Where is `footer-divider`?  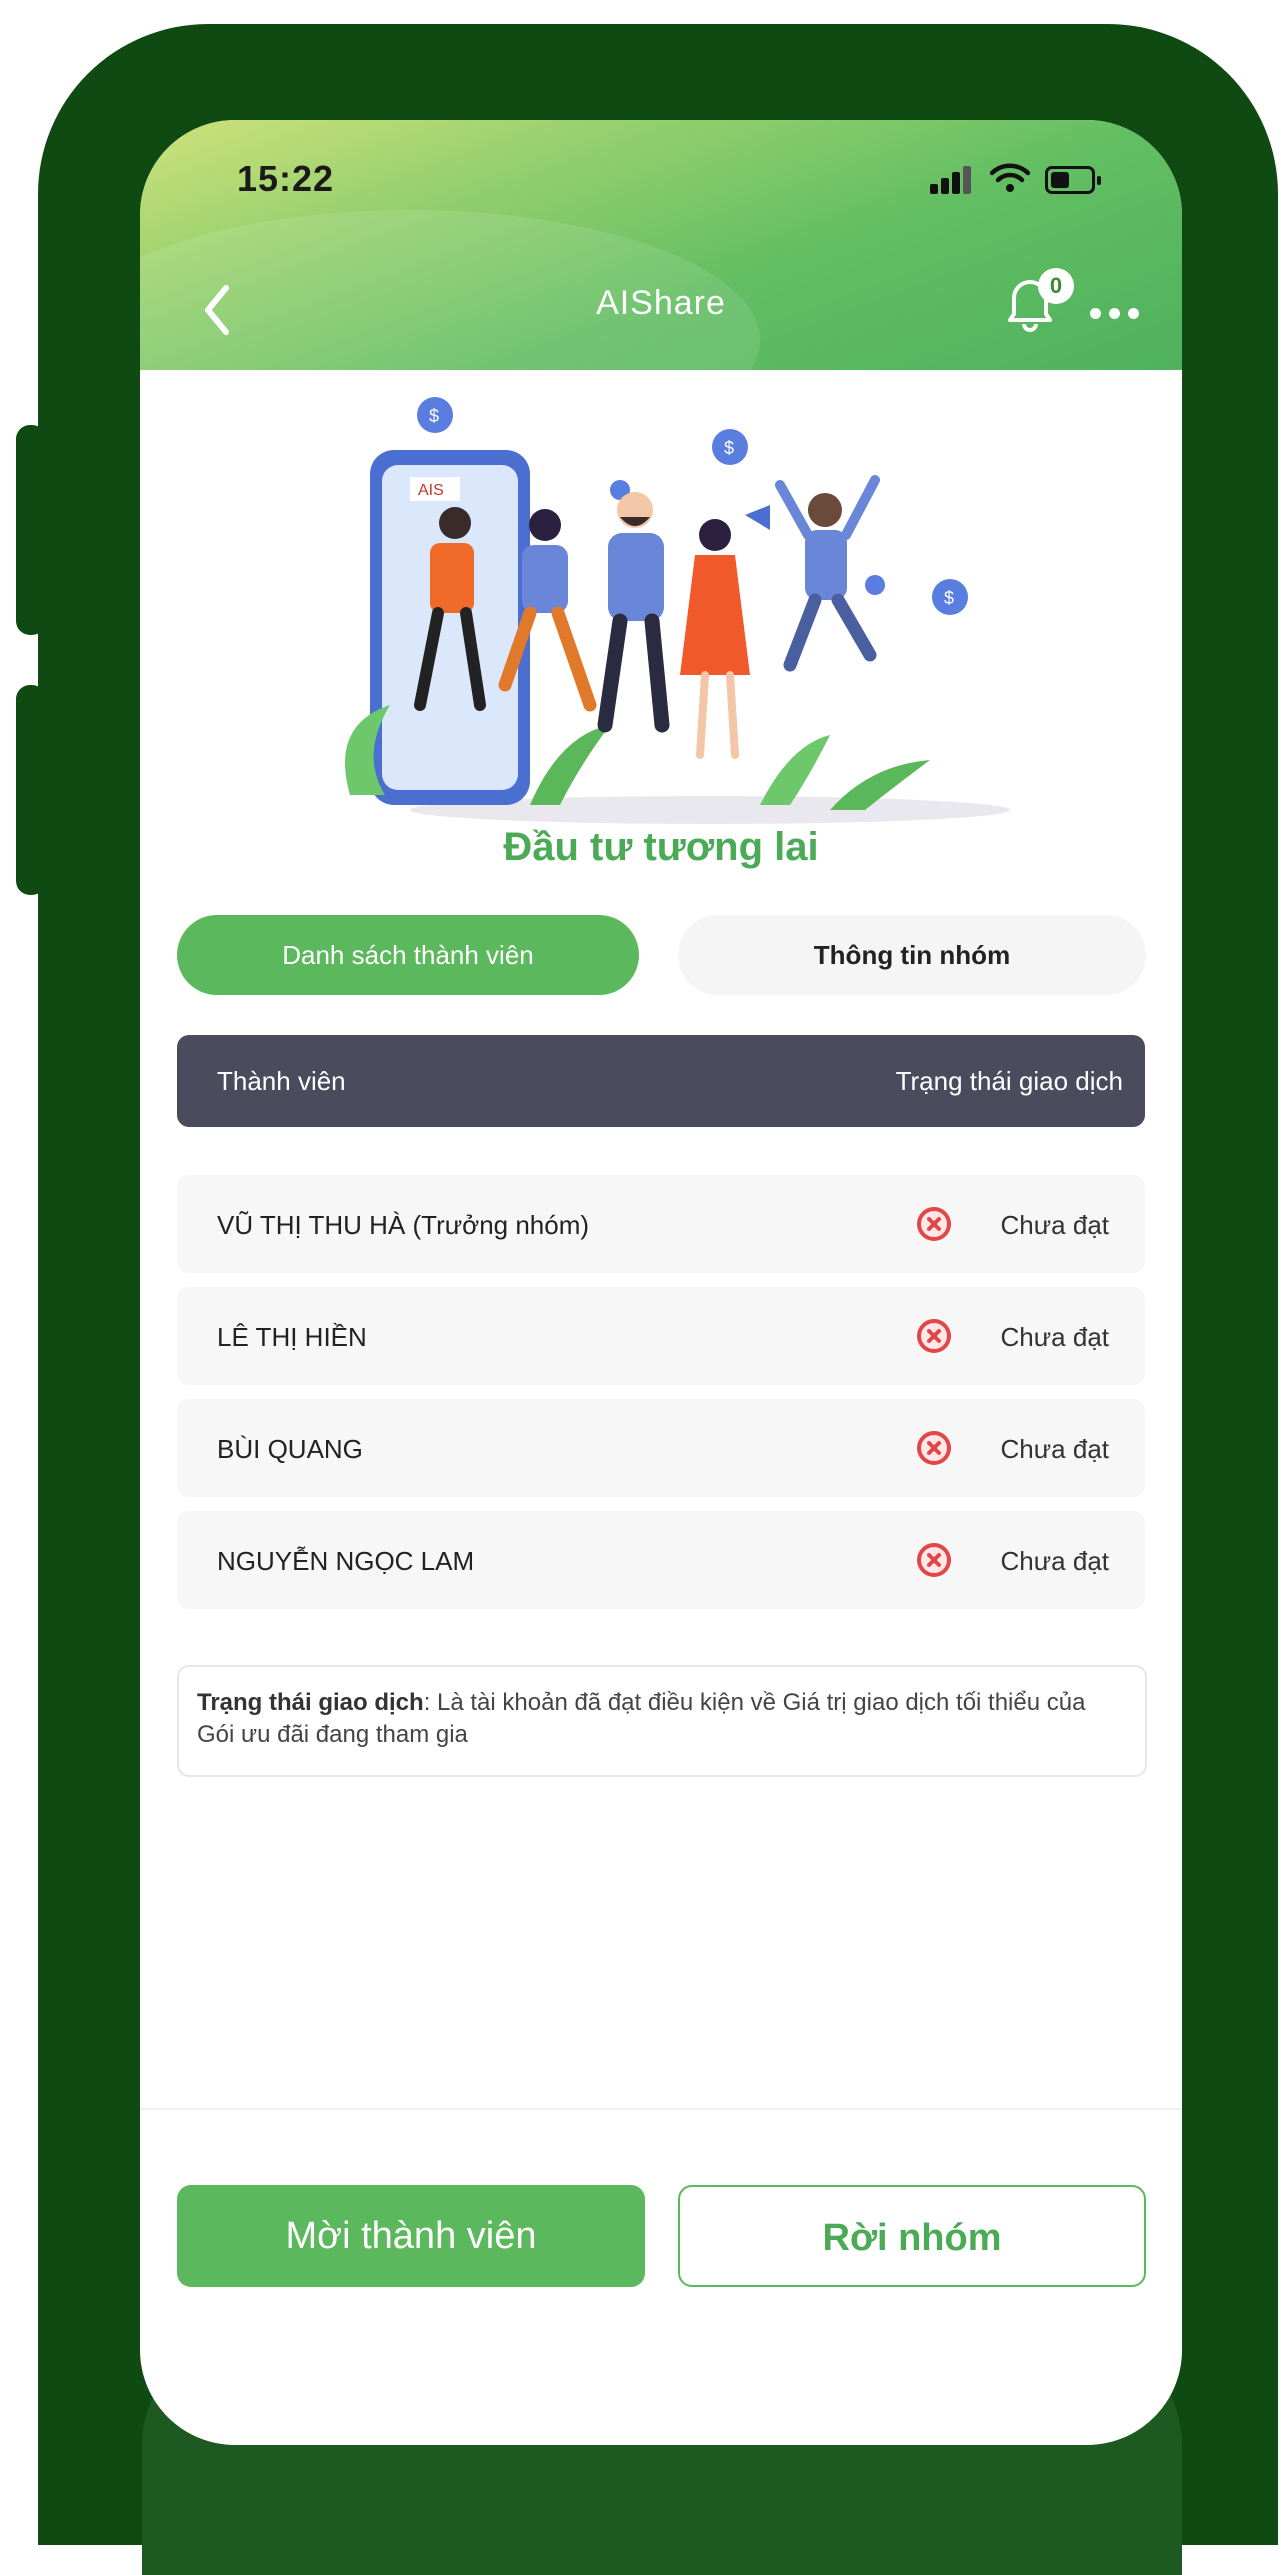
footer-divider is located at coordinates (661, 2109).